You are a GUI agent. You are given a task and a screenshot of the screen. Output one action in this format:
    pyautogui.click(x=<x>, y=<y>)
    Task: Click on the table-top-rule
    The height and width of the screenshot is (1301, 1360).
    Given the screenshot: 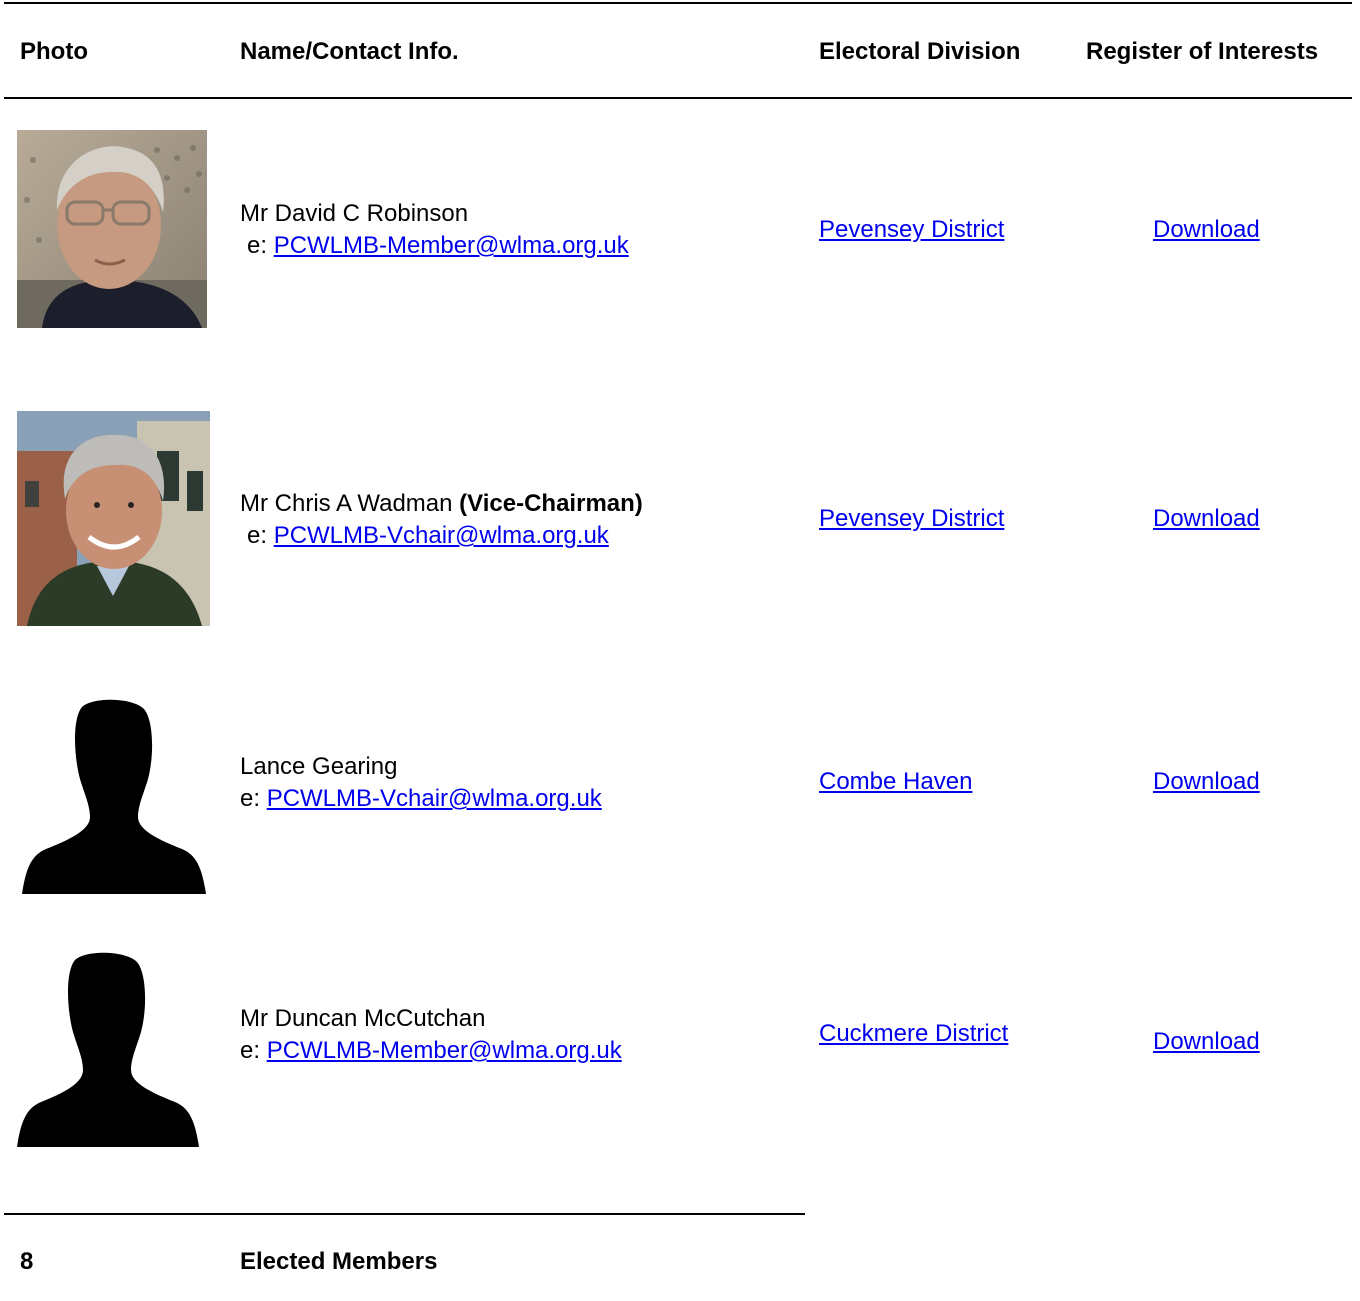 What is the action you would take?
    pyautogui.click(x=678, y=3)
    